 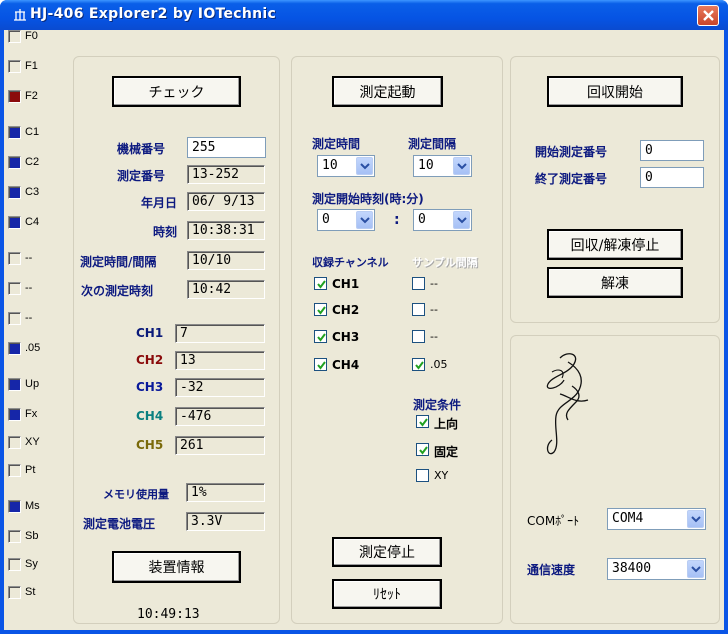 I want to click on end-no-field: 0, so click(x=672, y=177).